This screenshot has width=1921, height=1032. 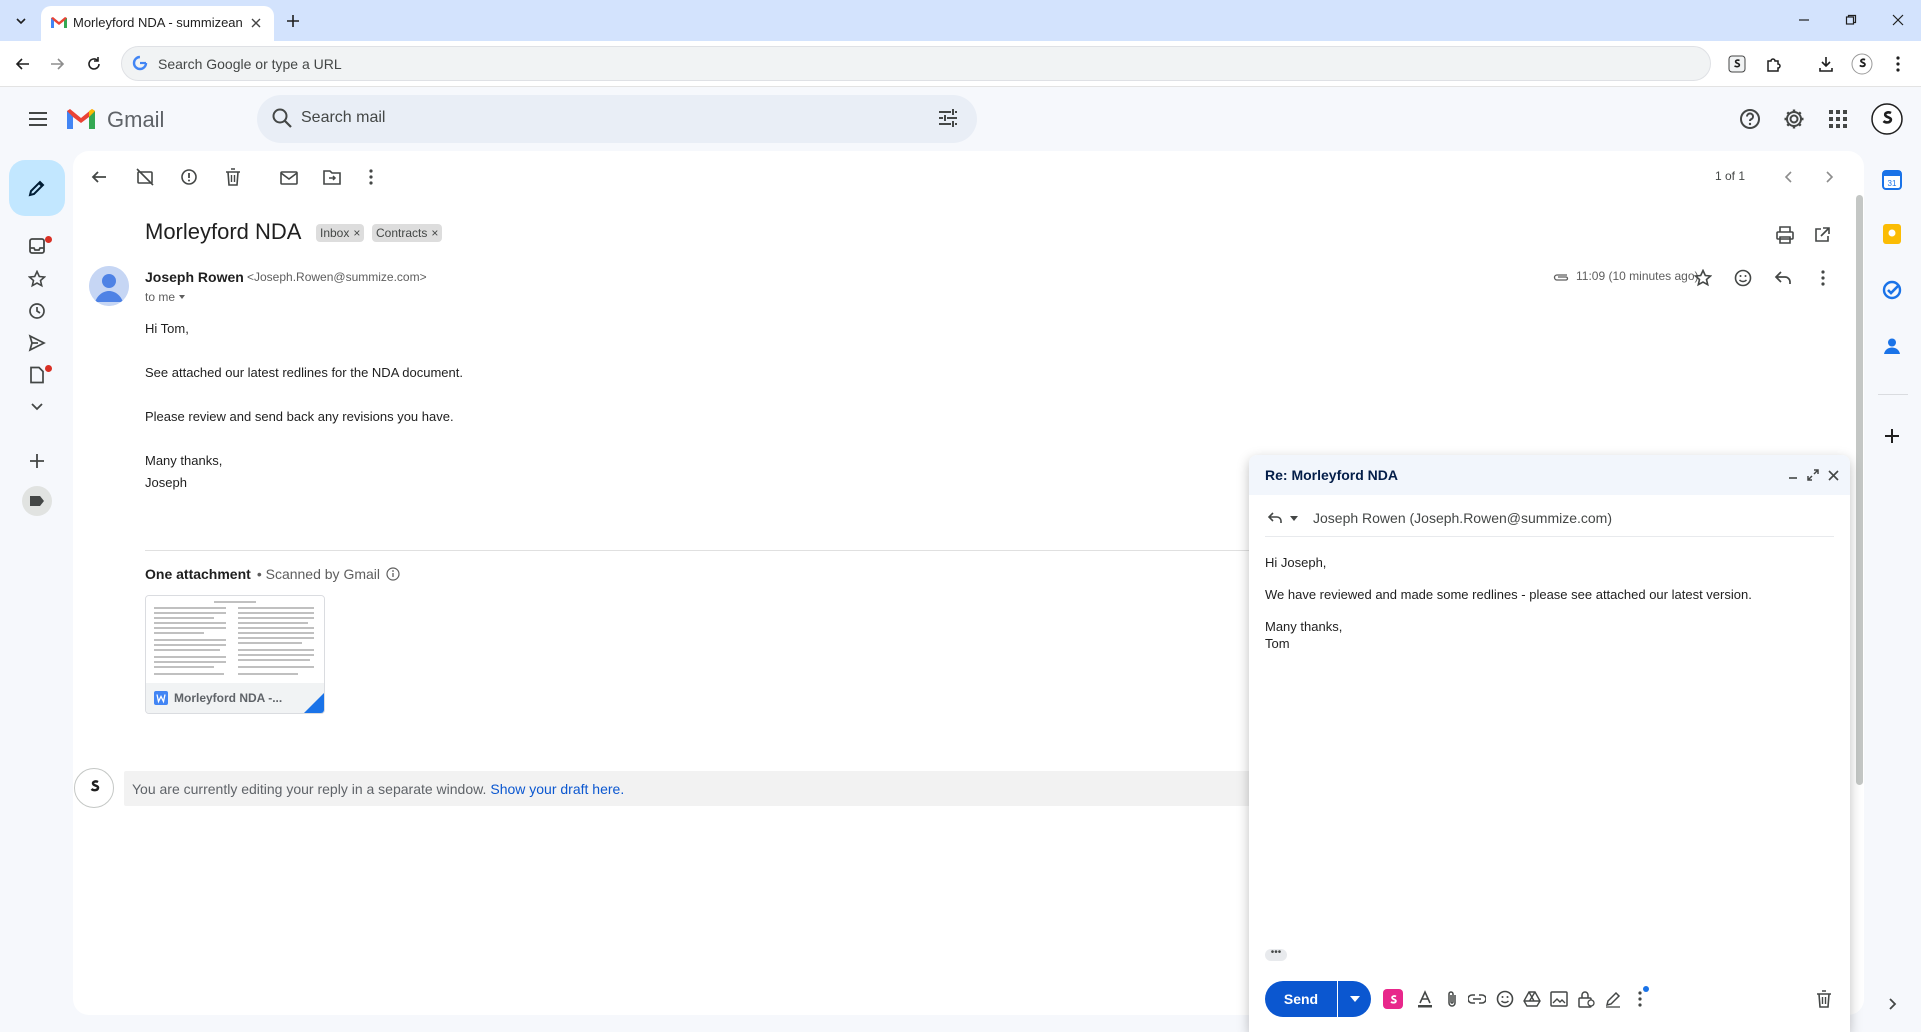 I want to click on browser-toolbar: Search Google or type a URL, so click(x=960, y=64).